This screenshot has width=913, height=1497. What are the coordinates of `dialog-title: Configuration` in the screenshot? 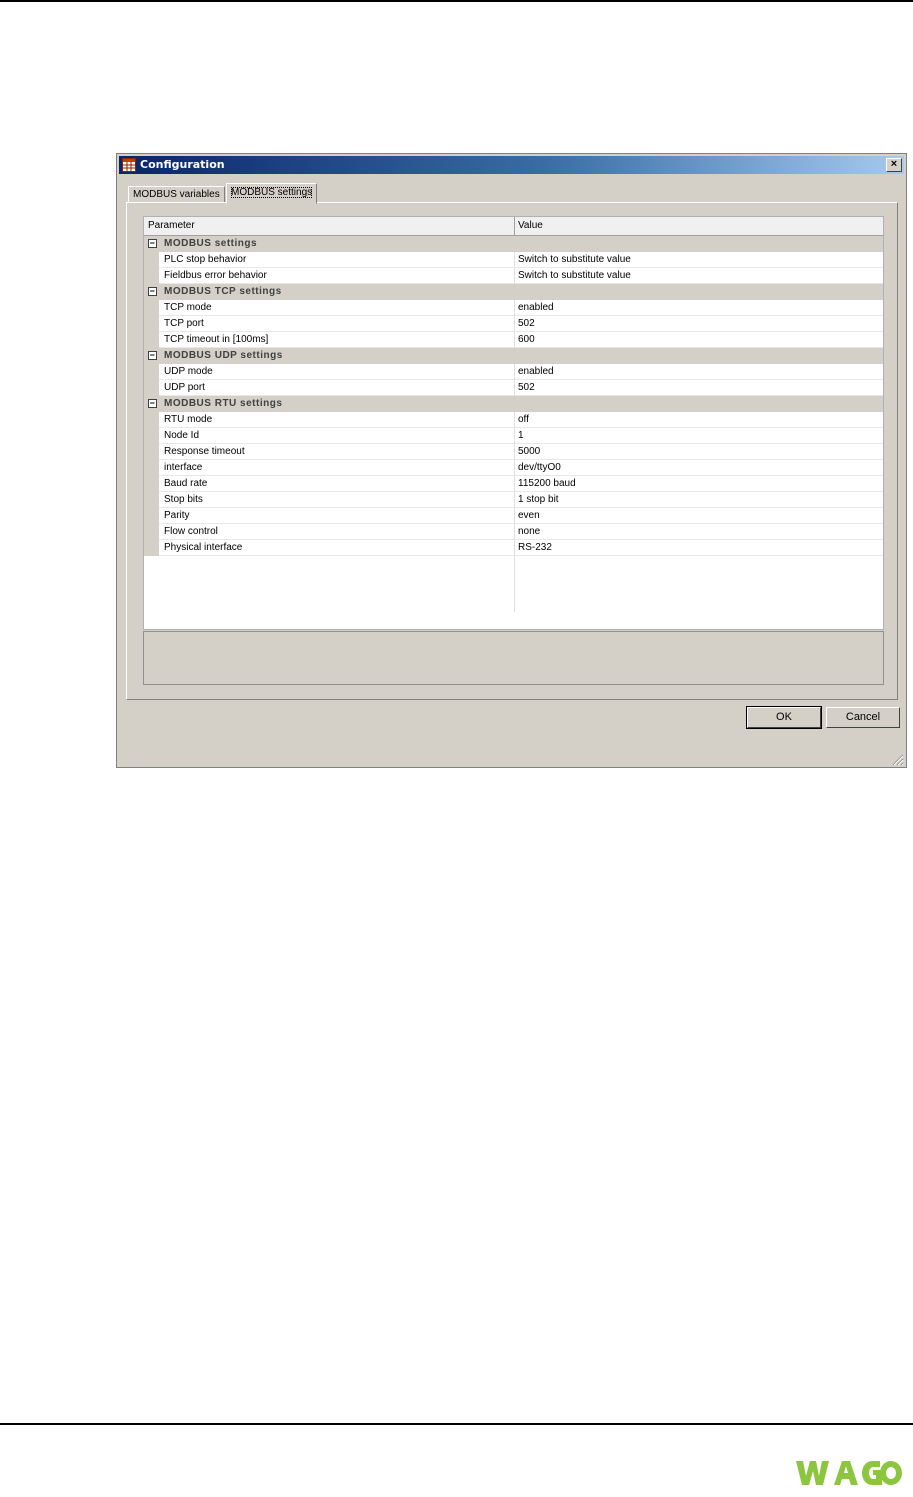 It's located at (182, 164).